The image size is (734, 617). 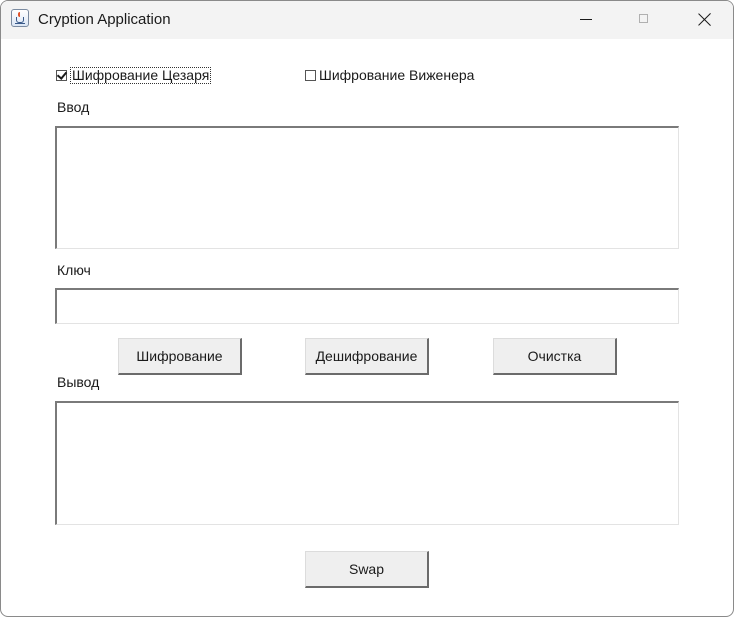 I want to click on decrypt-button: Дешифрование, so click(x=367, y=356).